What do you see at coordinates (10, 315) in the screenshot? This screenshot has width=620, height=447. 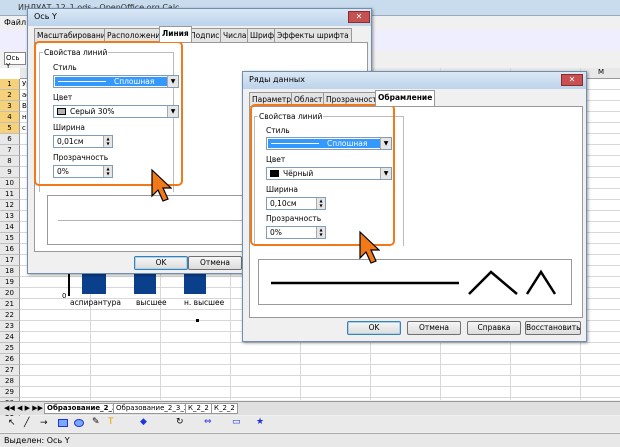 I see `row-header: 22` at bounding box center [10, 315].